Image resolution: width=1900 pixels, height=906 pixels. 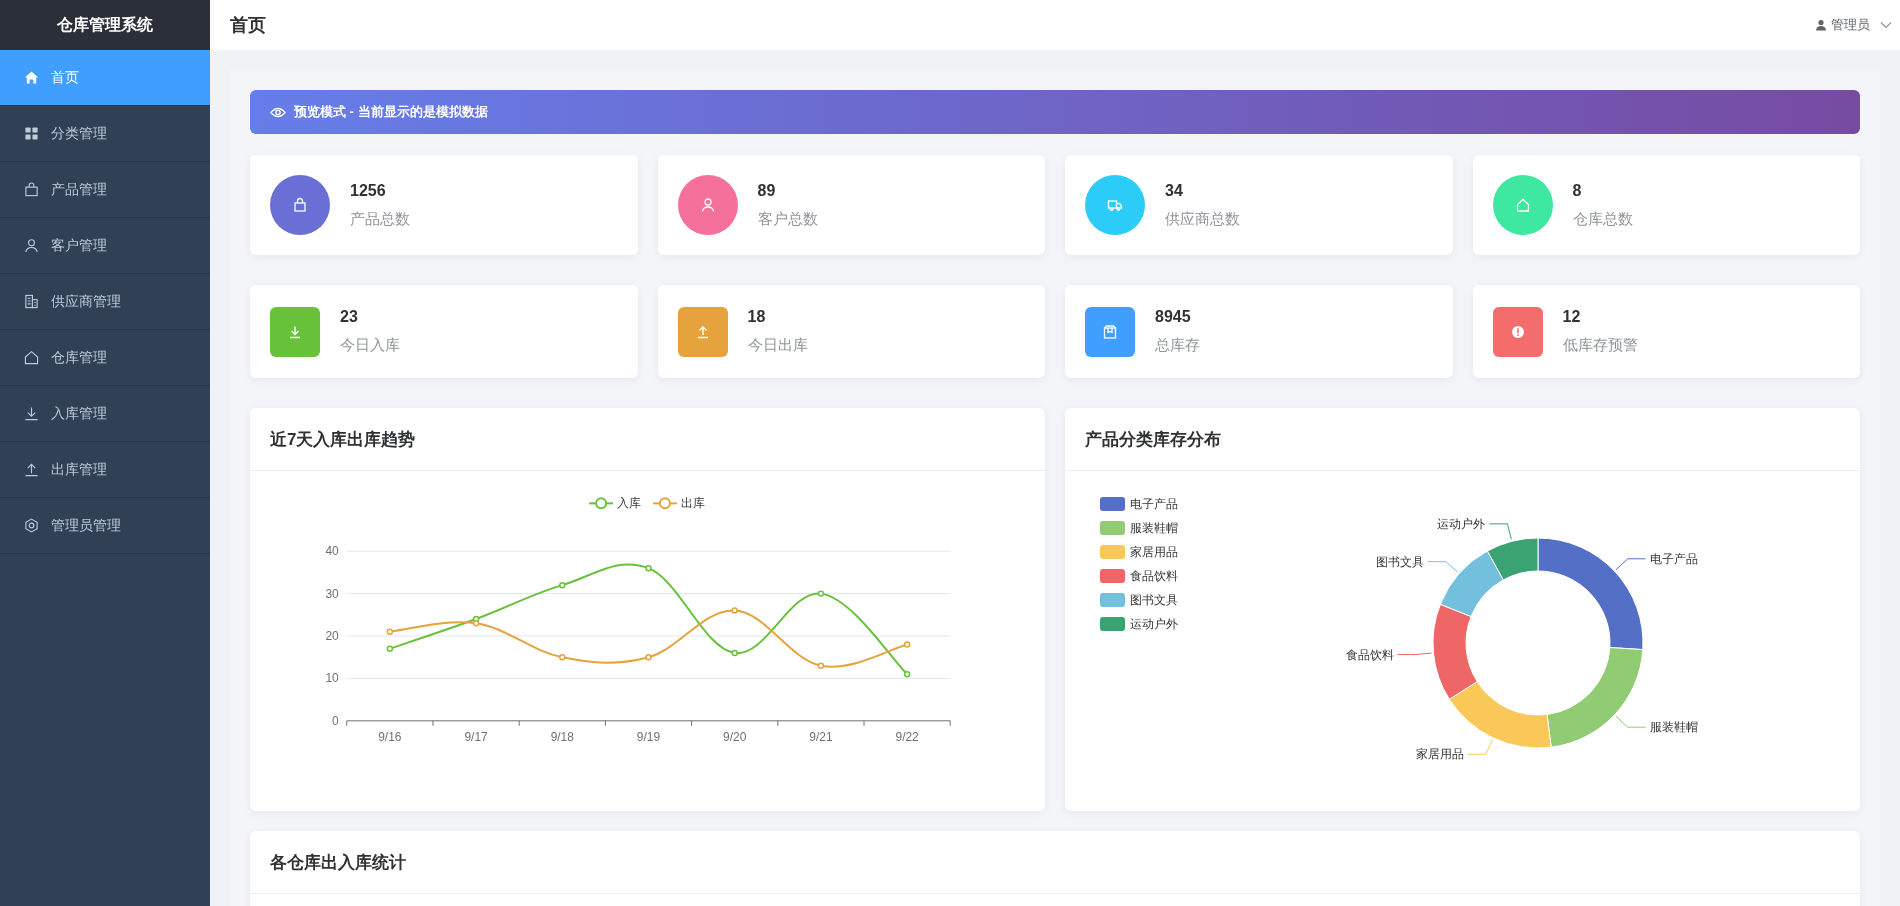 What do you see at coordinates (735, 736) in the screenshot?
I see `x-axis-label: 9/20` at bounding box center [735, 736].